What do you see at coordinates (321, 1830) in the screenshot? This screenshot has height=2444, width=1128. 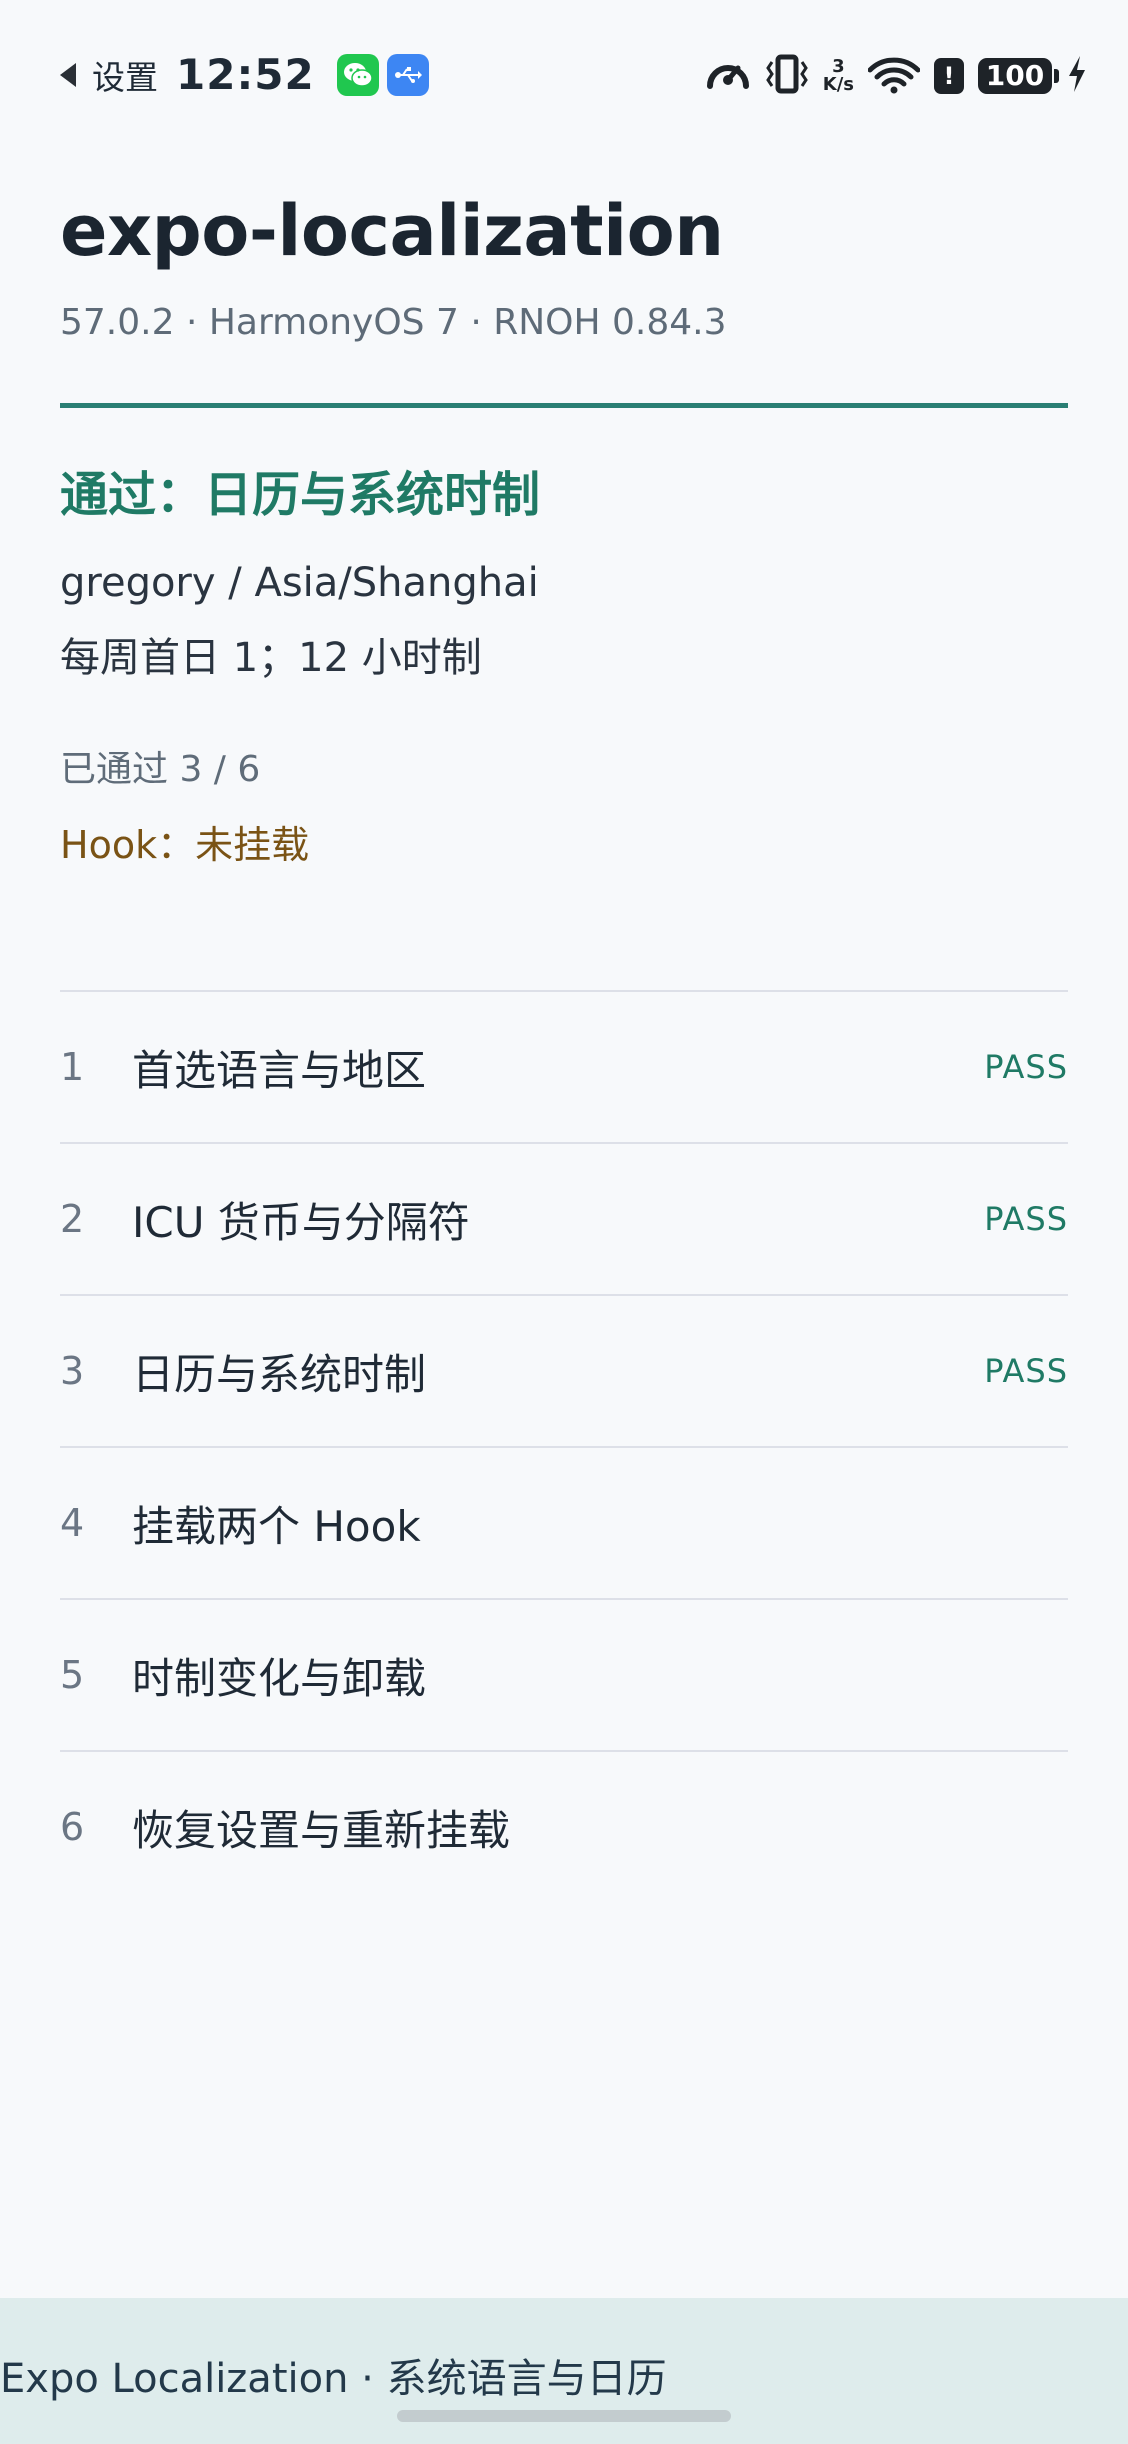 I see `test-label: 恢复设置与重新挂载` at bounding box center [321, 1830].